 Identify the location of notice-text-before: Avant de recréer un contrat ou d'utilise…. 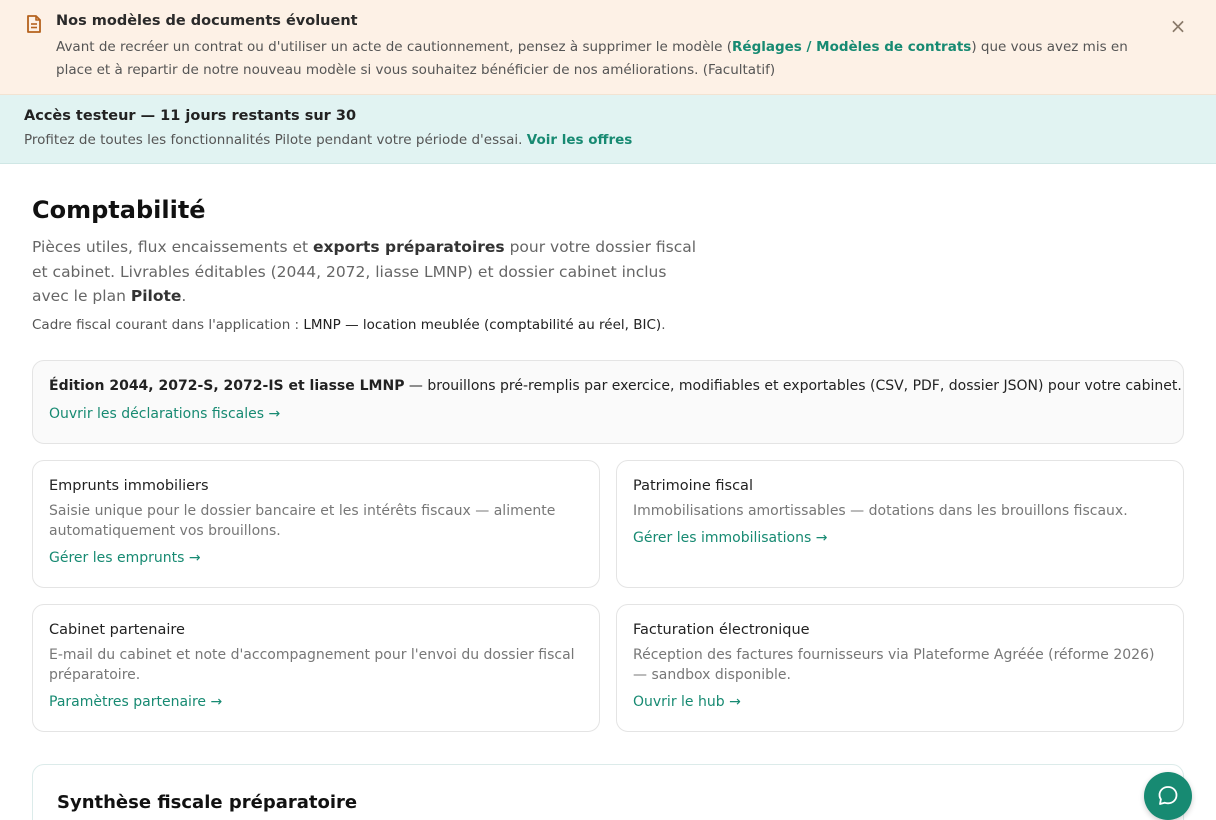
(394, 47).